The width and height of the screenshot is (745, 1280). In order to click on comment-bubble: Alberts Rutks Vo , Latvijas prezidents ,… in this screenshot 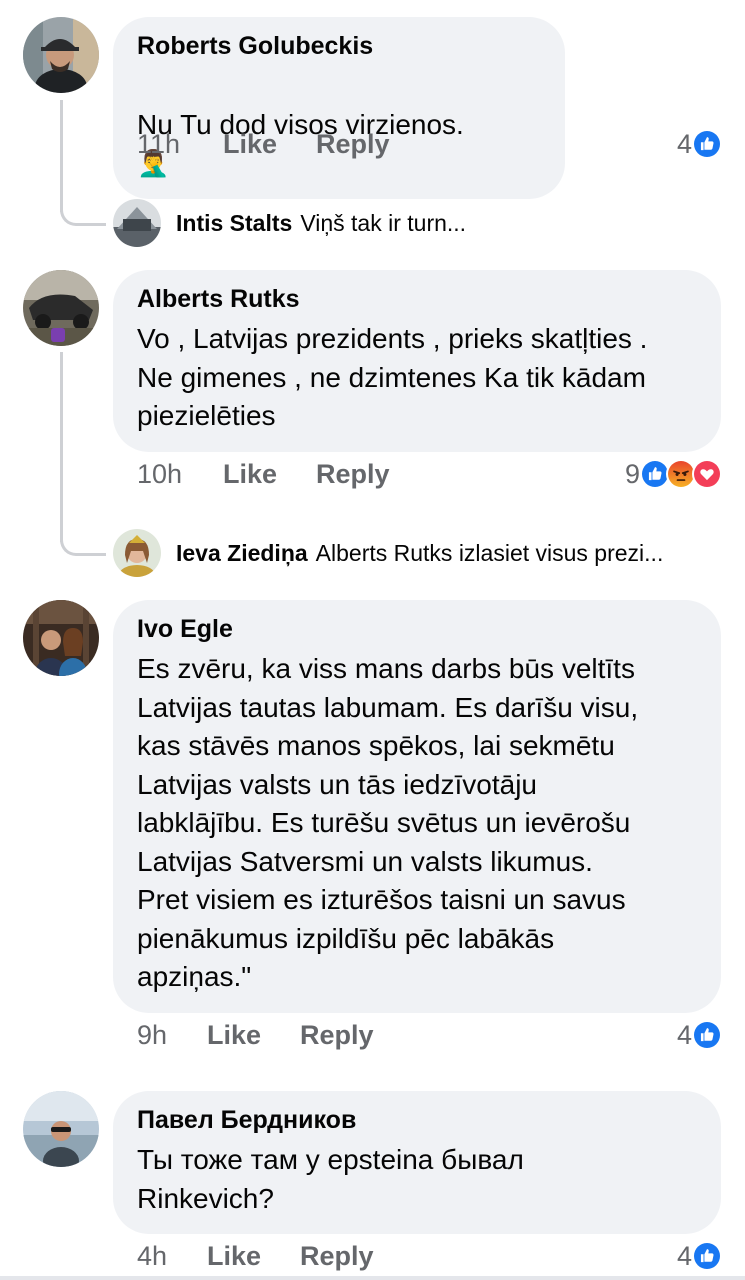, I will do `click(417, 361)`.